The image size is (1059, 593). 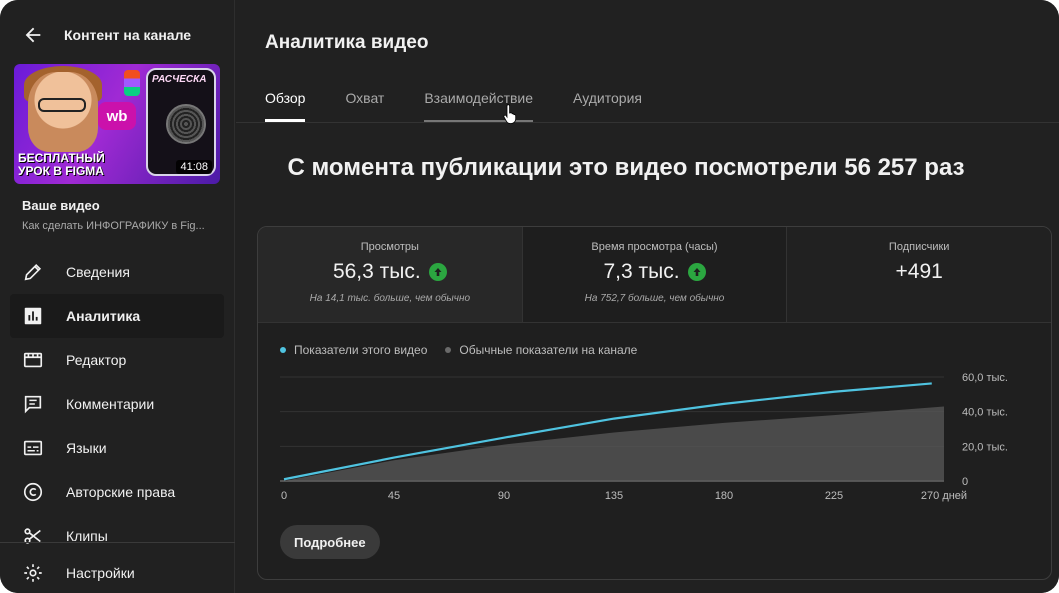 I want to click on thumbnail-face, so click(x=63, y=112).